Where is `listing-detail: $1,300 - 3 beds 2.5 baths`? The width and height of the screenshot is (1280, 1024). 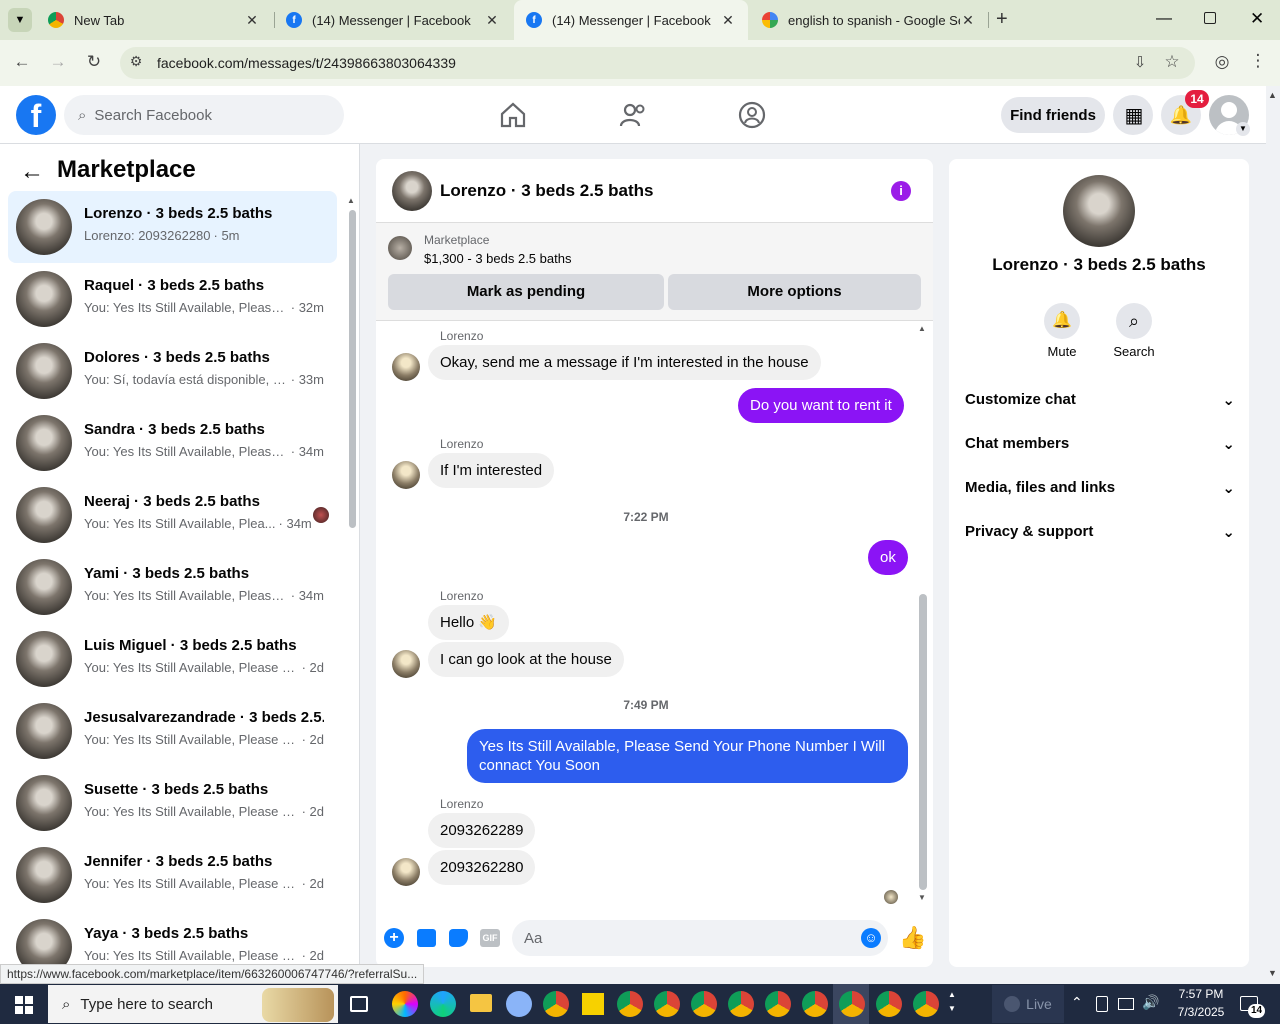
listing-detail: $1,300 - 3 beds 2.5 baths is located at coordinates (497, 258).